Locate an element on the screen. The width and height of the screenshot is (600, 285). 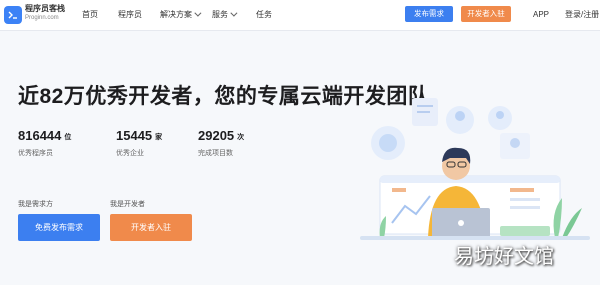
app-link: APP is located at coordinates (541, 15).